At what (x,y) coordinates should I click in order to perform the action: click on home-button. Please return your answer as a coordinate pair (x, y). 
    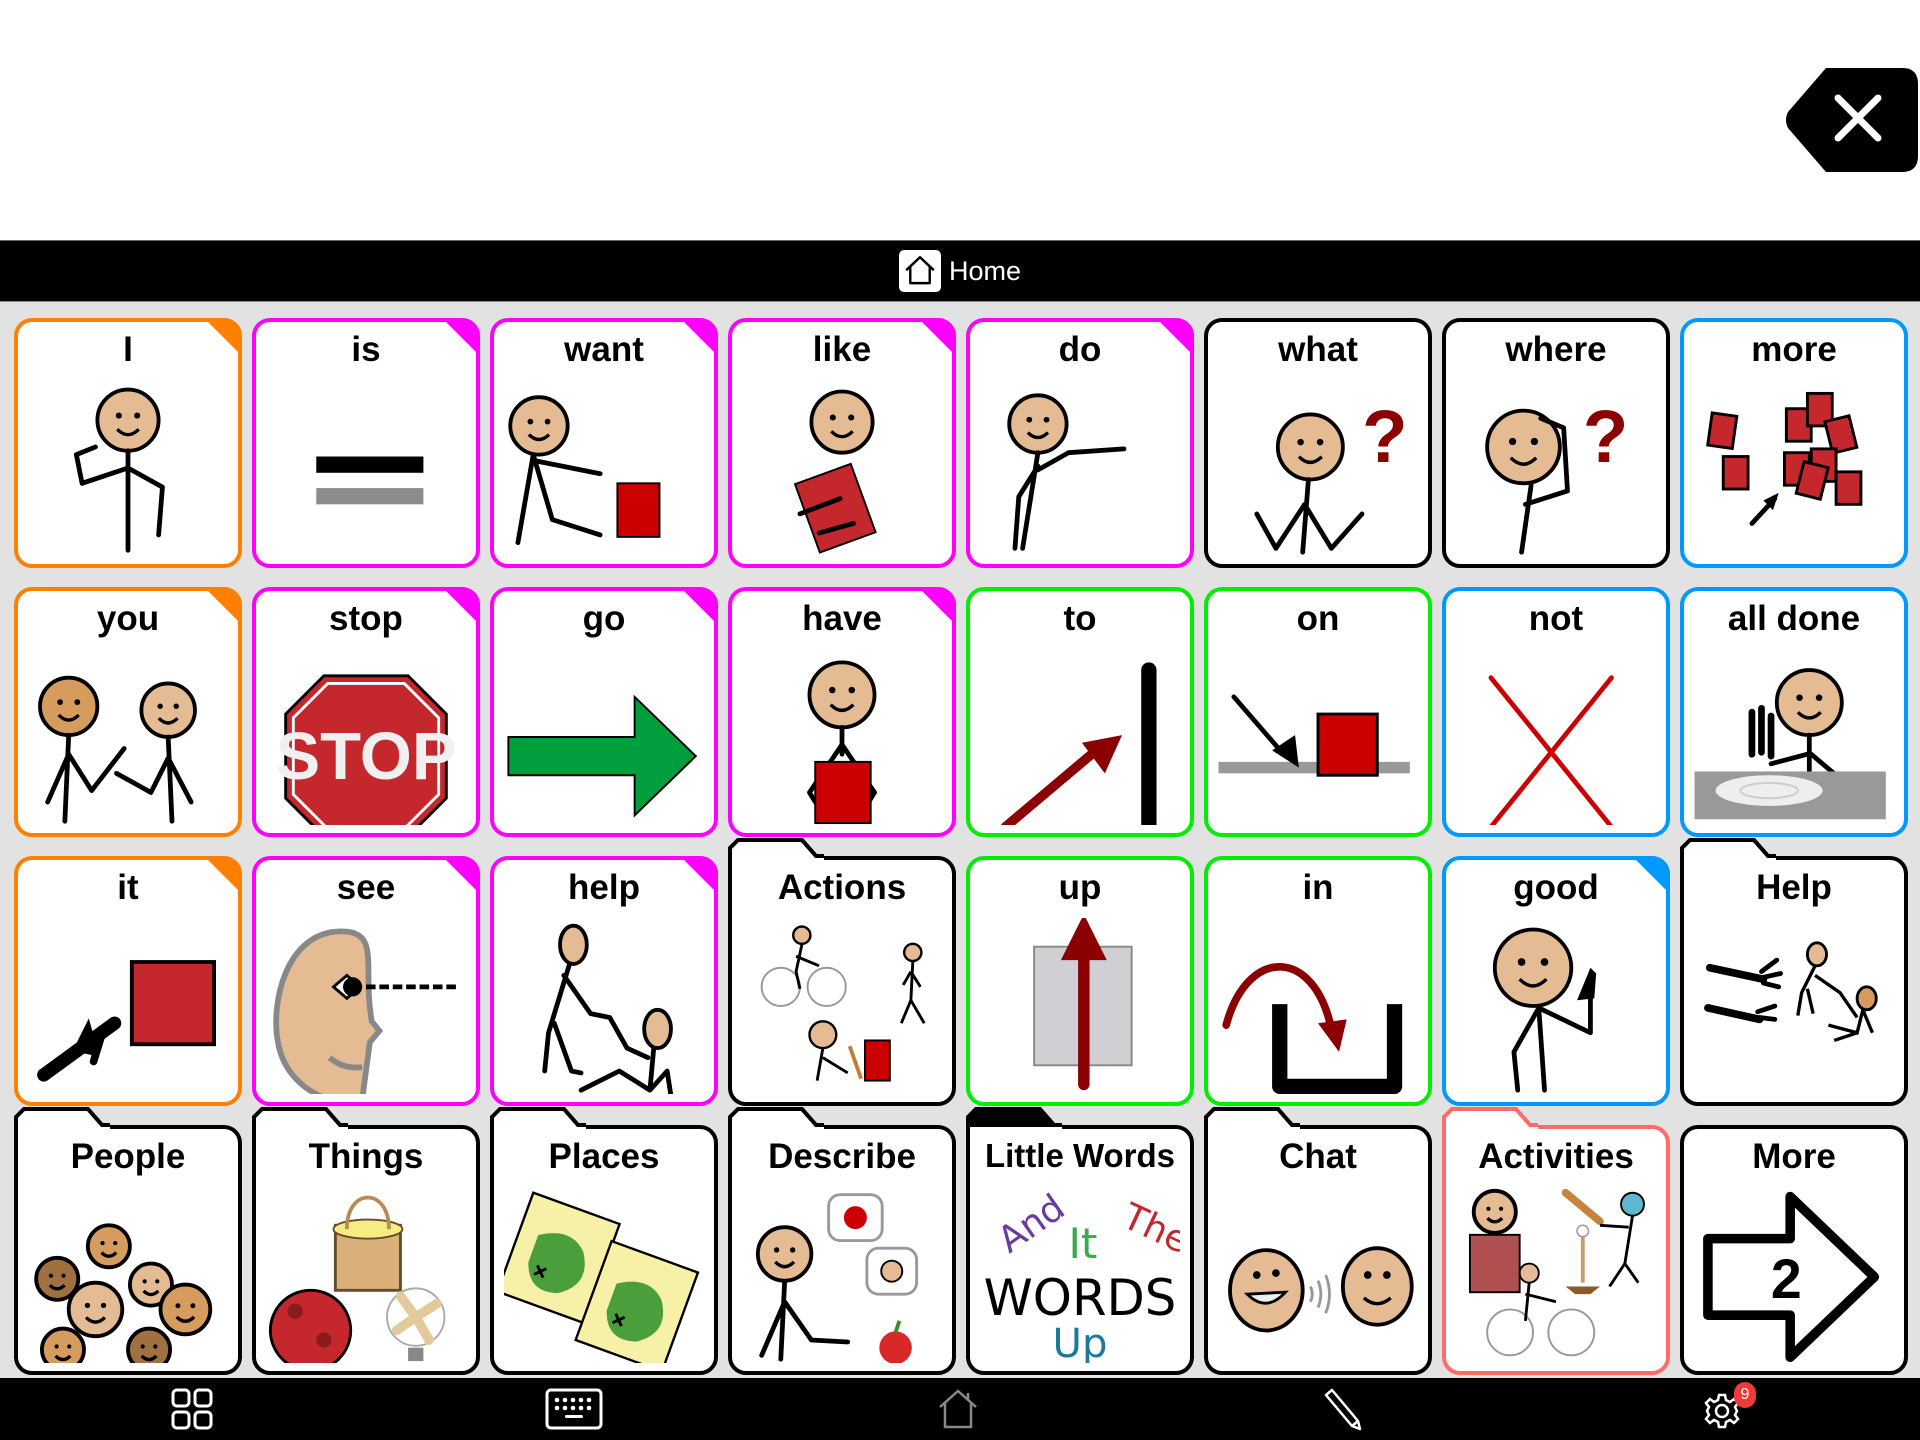
    Looking at the image, I should click on (958, 1409).